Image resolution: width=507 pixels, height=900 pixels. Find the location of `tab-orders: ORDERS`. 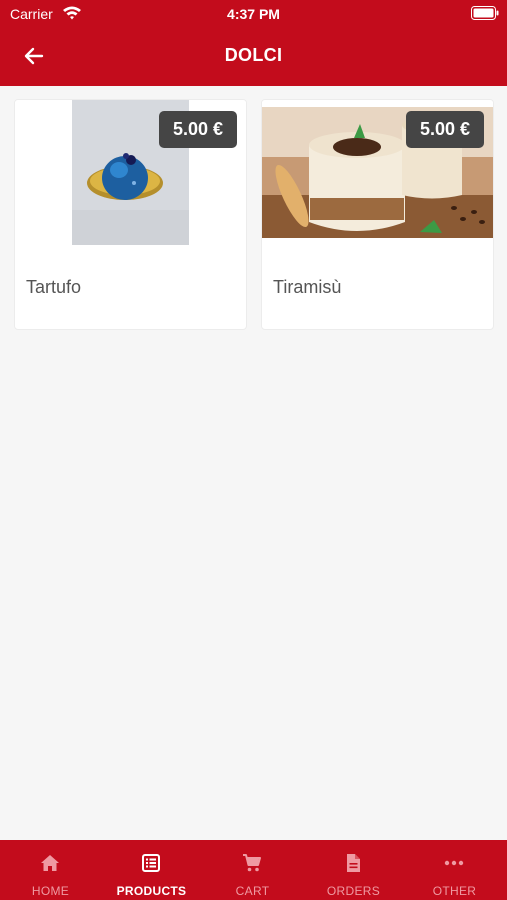

tab-orders: ORDERS is located at coordinates (353, 870).